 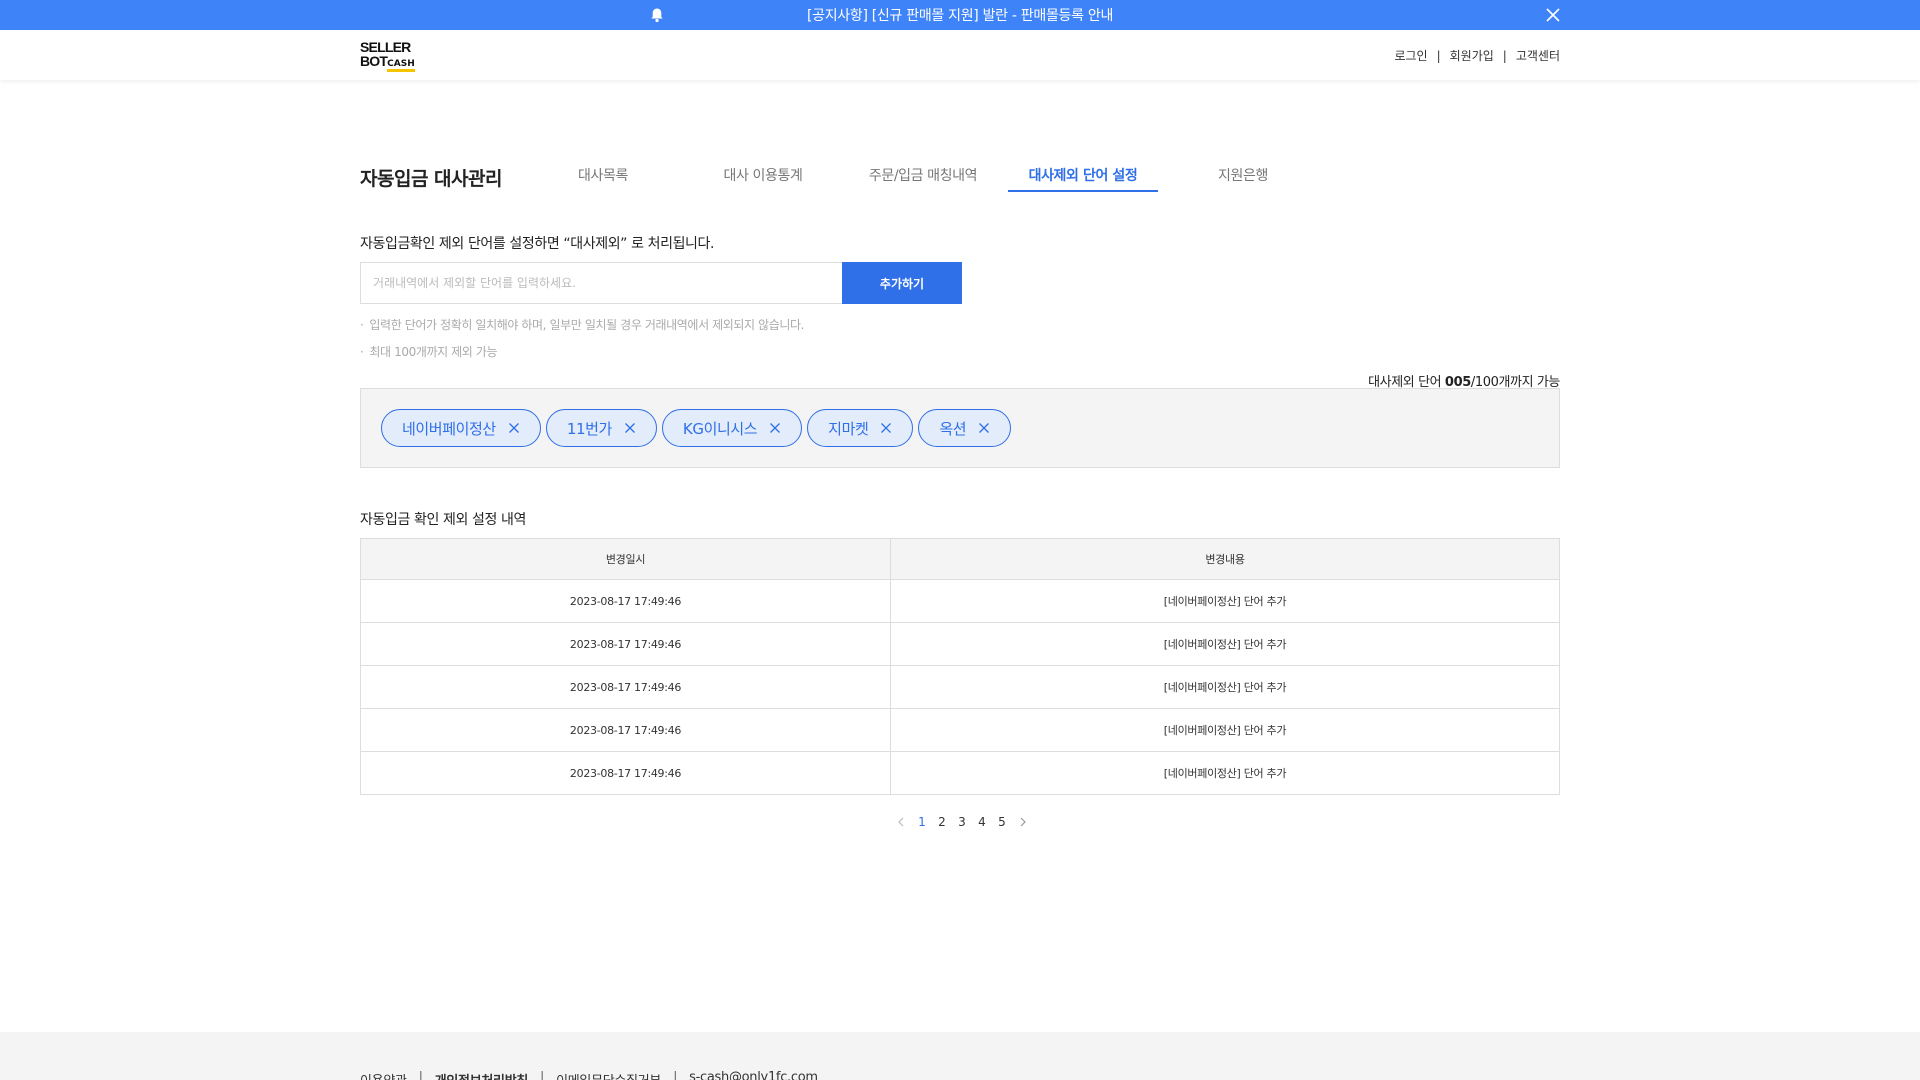 What do you see at coordinates (383, 1075) in the screenshot?
I see `terms-link: 이용약관` at bounding box center [383, 1075].